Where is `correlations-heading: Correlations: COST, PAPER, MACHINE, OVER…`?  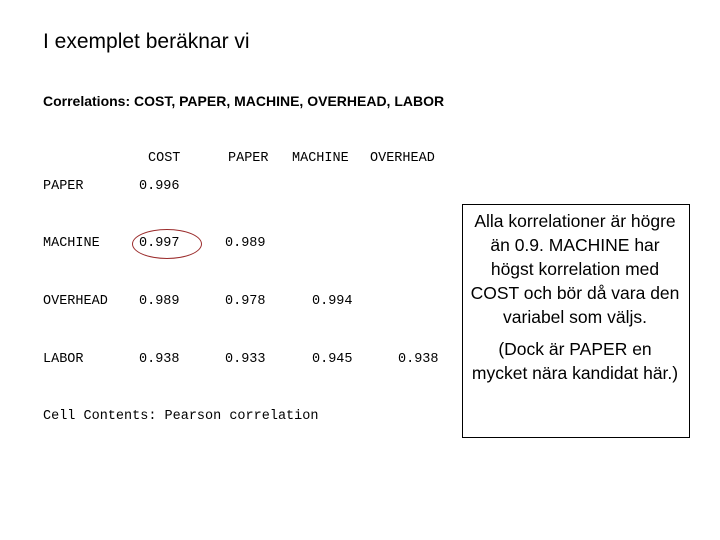
correlations-heading: Correlations: COST, PAPER, MACHINE, OVER… is located at coordinates (244, 101).